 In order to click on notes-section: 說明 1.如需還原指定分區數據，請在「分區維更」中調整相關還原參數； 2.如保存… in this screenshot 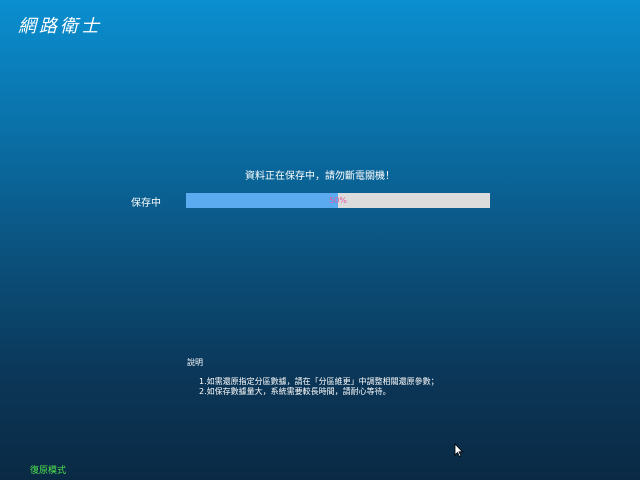, I will do `click(313, 377)`.